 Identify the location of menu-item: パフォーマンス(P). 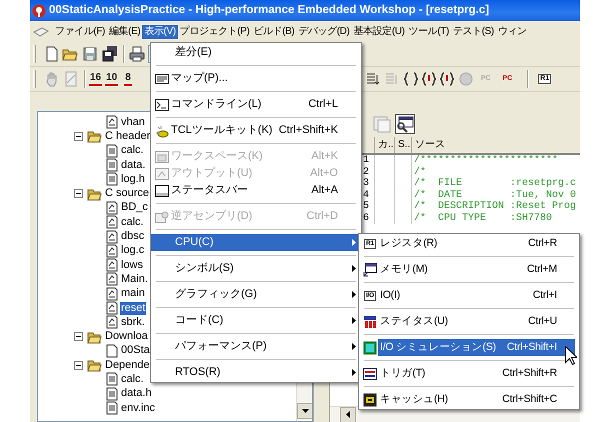
(256, 346).